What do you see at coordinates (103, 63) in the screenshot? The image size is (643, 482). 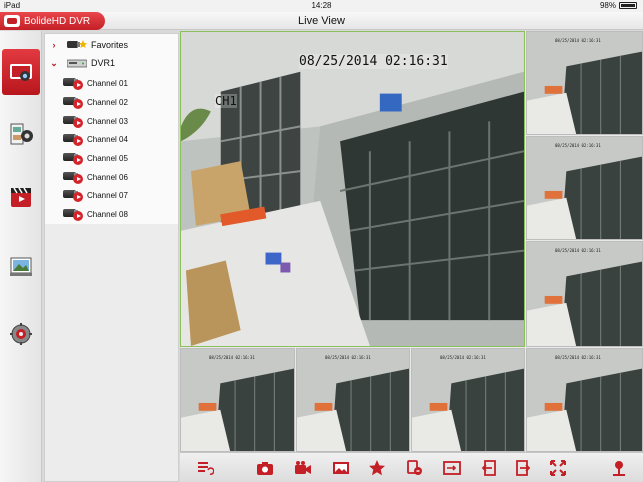 I see `device-label: DVR1` at bounding box center [103, 63].